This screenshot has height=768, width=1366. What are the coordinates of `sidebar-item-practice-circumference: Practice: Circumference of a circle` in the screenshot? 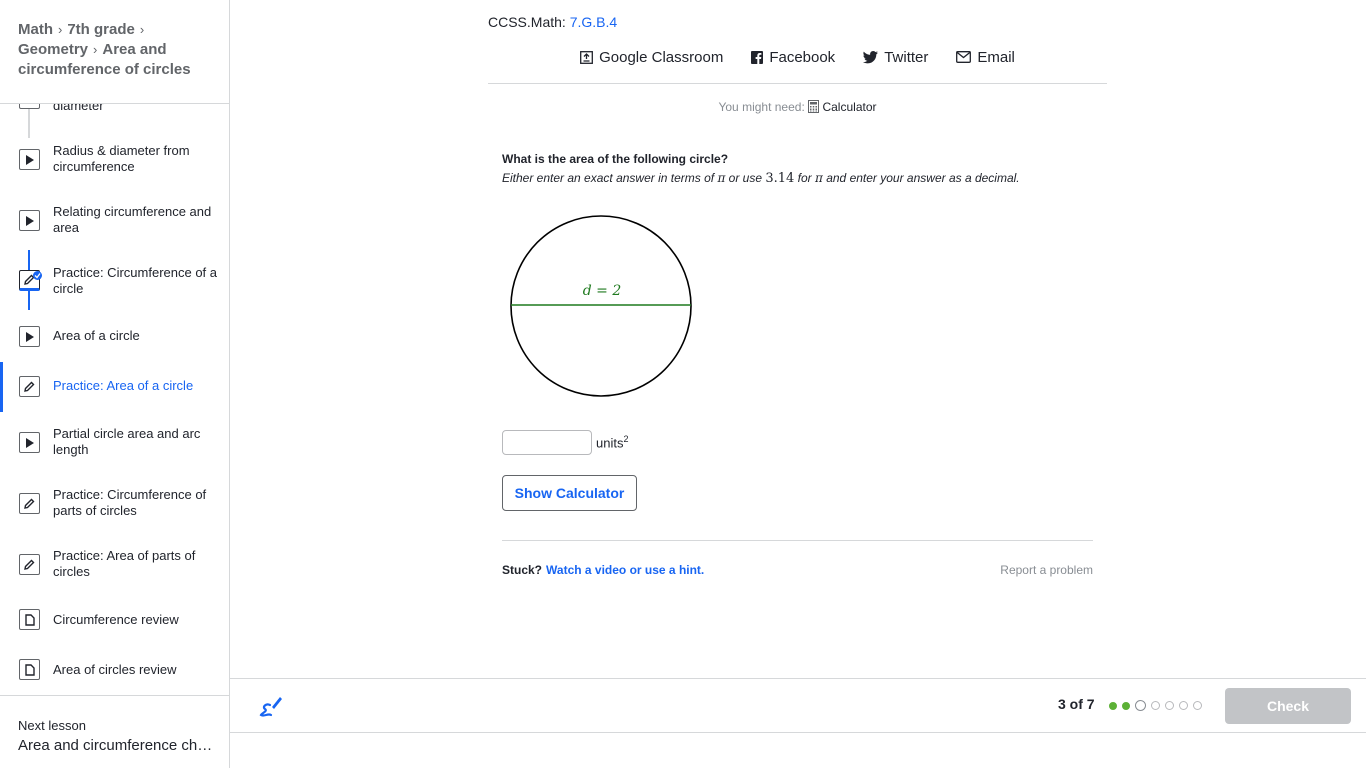 It's located at (114, 287).